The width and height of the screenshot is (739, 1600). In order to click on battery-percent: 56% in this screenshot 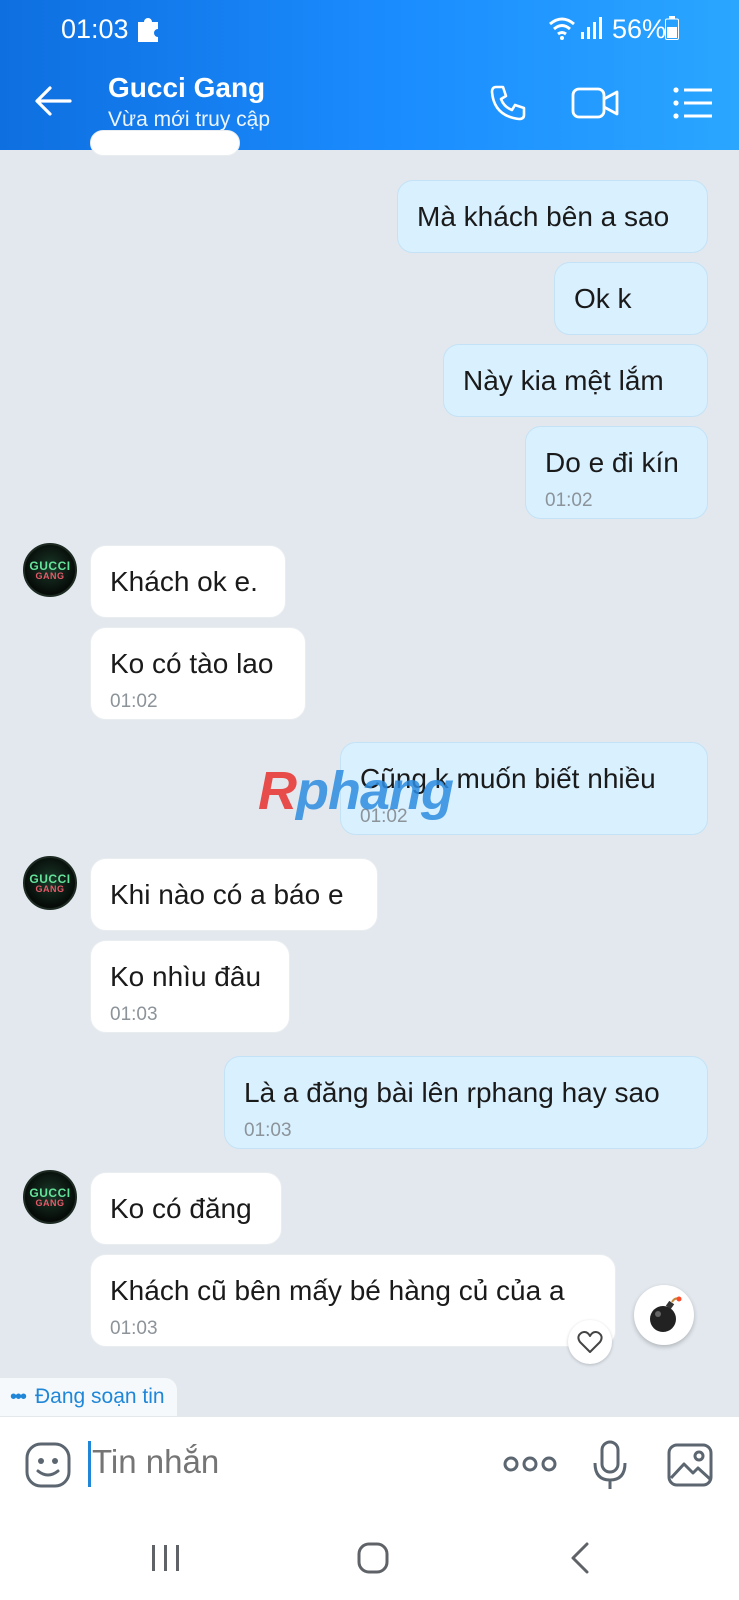, I will do `click(639, 29)`.